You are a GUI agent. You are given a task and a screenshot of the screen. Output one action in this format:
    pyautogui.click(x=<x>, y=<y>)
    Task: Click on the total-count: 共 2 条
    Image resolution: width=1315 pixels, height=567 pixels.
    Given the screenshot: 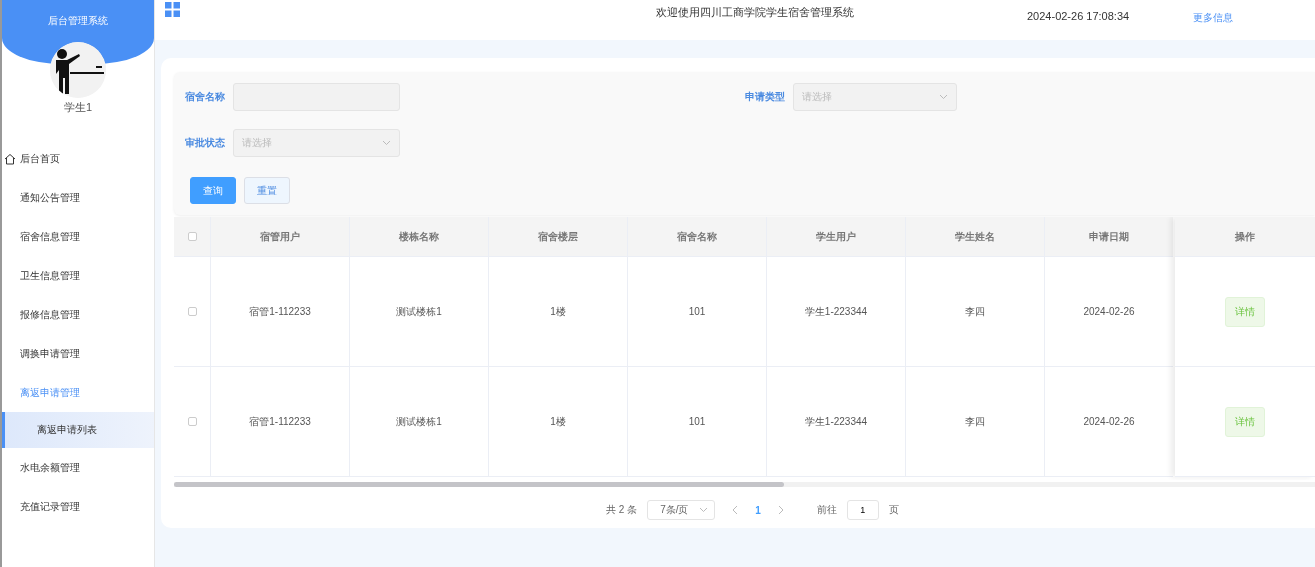 What is the action you would take?
    pyautogui.click(x=622, y=510)
    